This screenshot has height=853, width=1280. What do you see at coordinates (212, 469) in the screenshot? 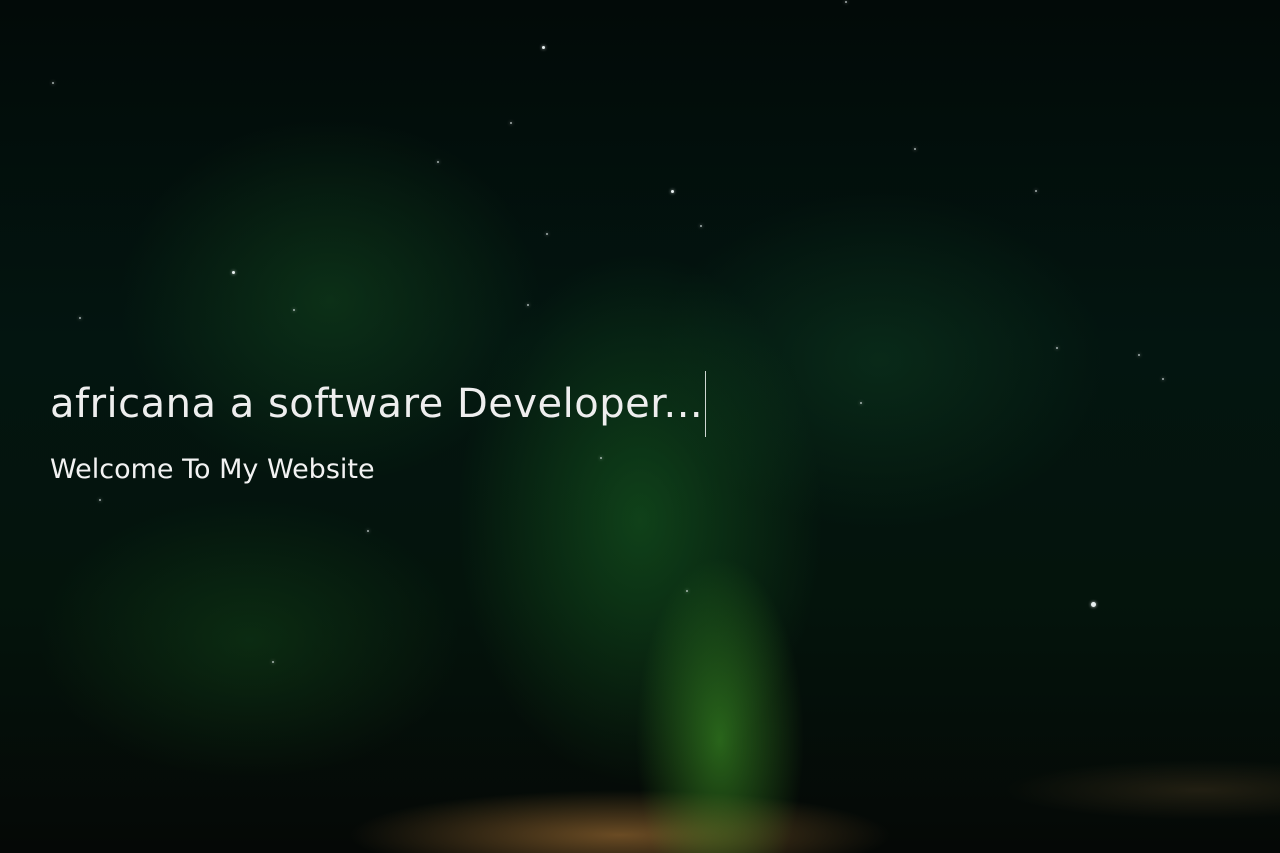
I see `welcome-subtitle: Welcome To My Website` at bounding box center [212, 469].